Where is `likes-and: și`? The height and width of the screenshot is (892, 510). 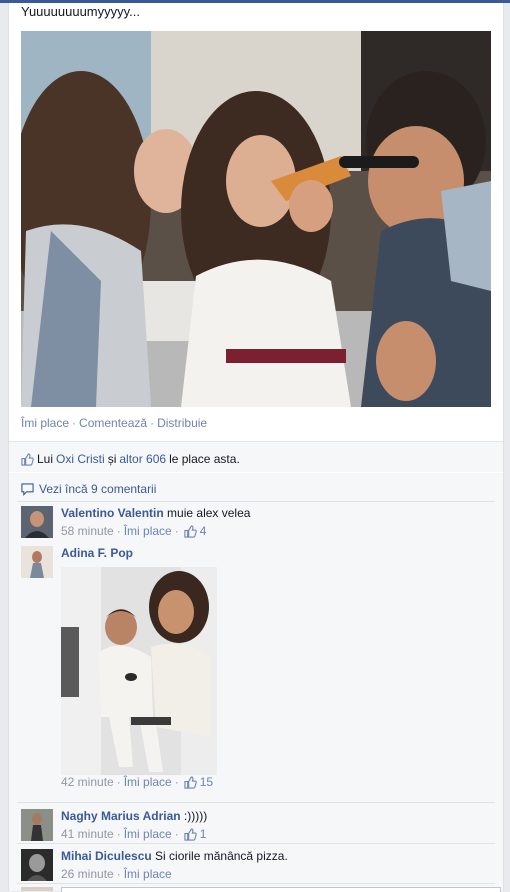 likes-and: și is located at coordinates (112, 459).